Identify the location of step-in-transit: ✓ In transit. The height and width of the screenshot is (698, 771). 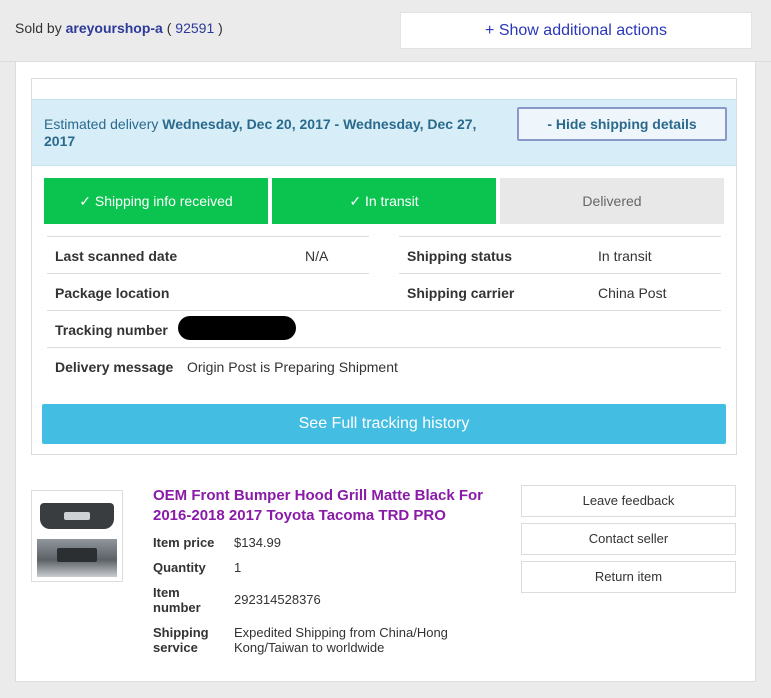
(384, 201).